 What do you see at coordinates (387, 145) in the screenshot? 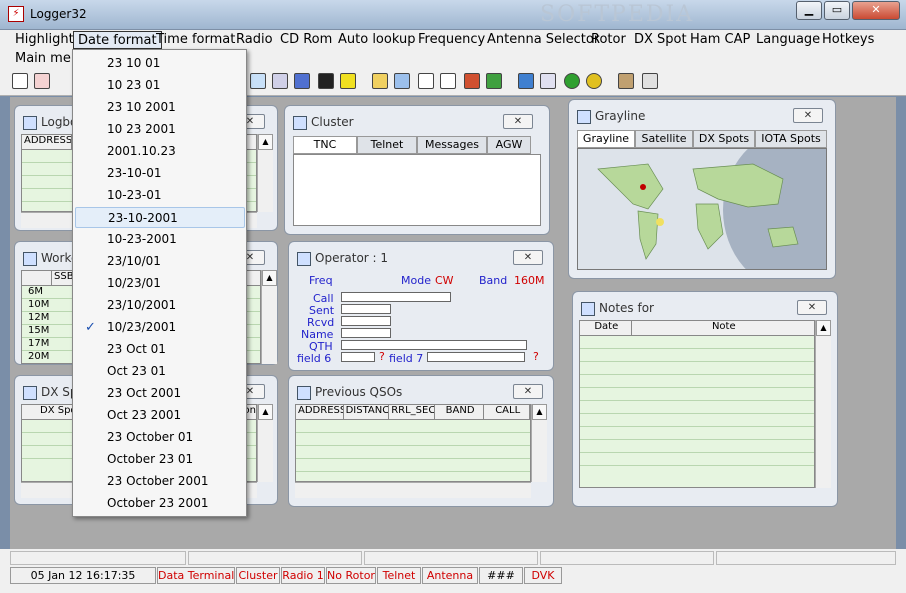
I see `tab-telnet: Telnet` at bounding box center [387, 145].